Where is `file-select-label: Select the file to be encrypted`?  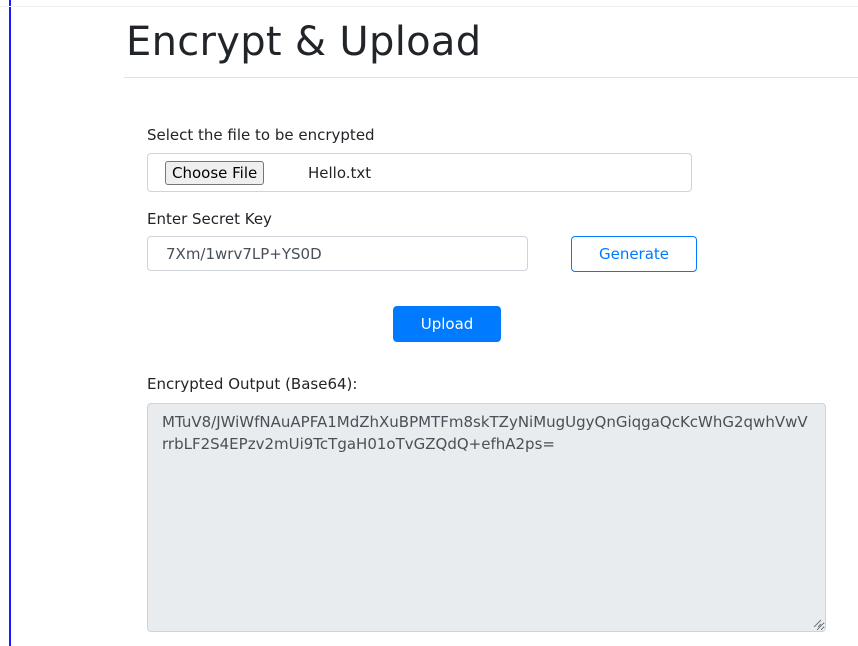
file-select-label: Select the file to be encrypted is located at coordinates (261, 135).